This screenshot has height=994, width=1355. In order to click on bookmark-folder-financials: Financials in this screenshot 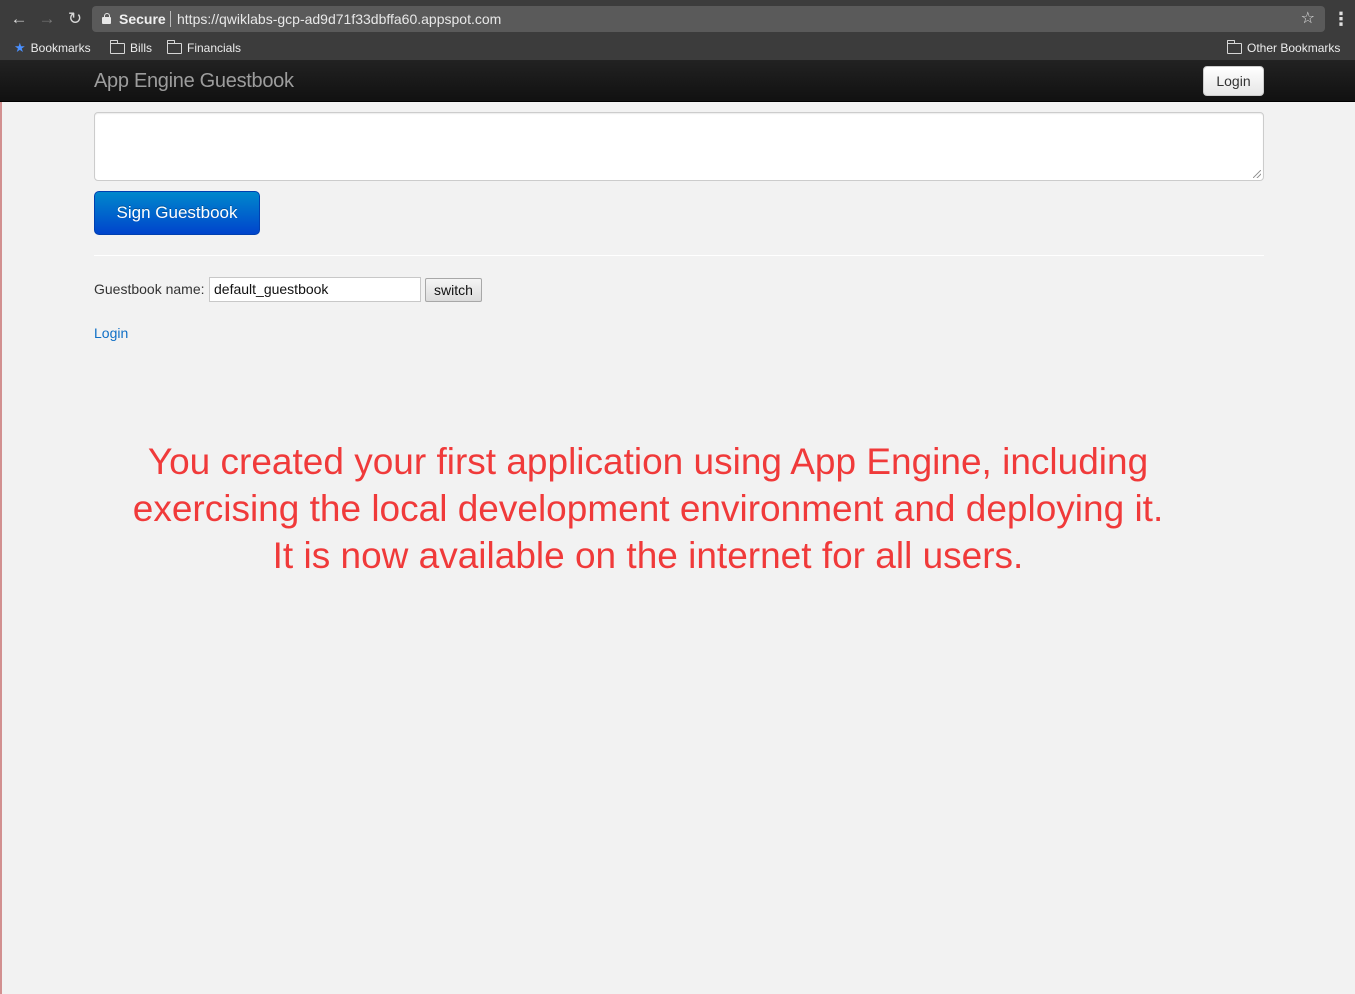, I will do `click(204, 48)`.